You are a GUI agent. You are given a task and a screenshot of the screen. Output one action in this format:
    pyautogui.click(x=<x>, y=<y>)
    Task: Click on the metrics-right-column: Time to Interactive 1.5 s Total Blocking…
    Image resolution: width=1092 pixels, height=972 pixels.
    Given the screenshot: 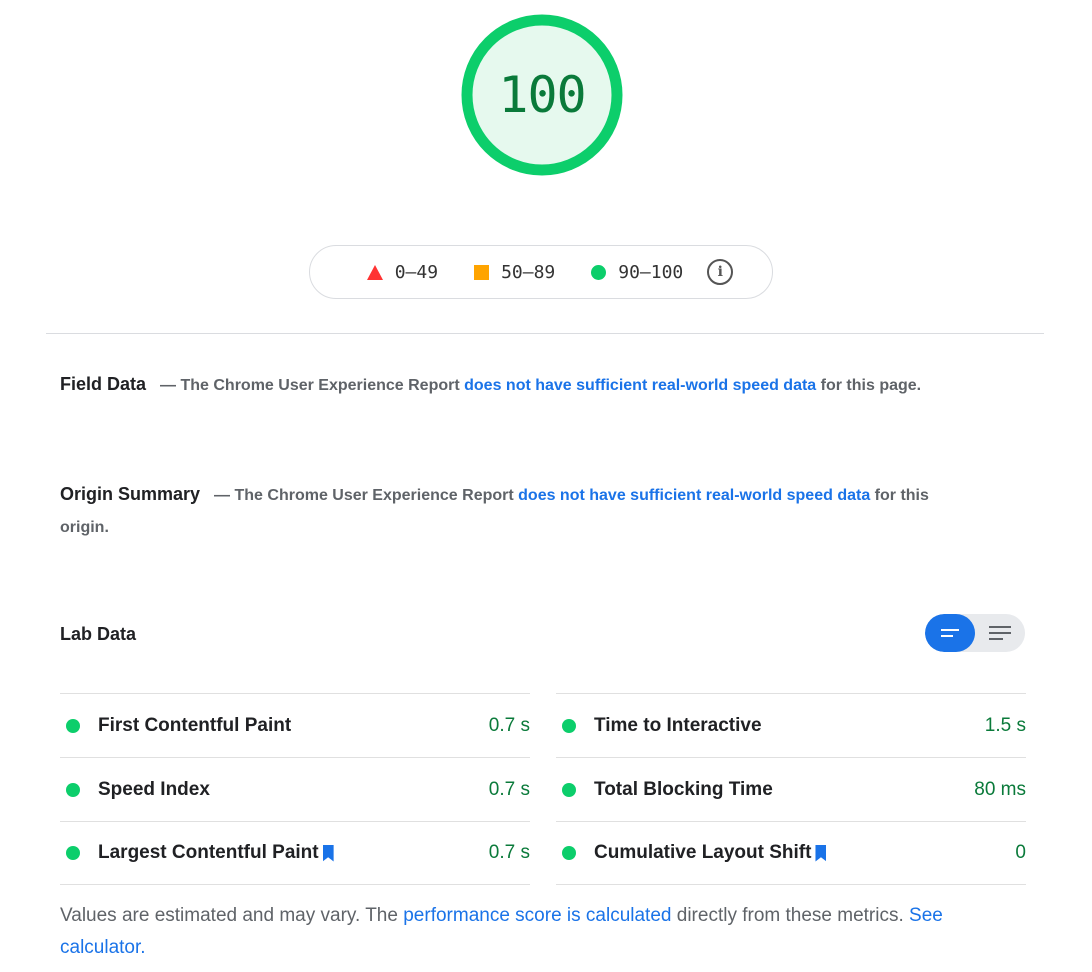 What is the action you would take?
    pyautogui.click(x=791, y=789)
    